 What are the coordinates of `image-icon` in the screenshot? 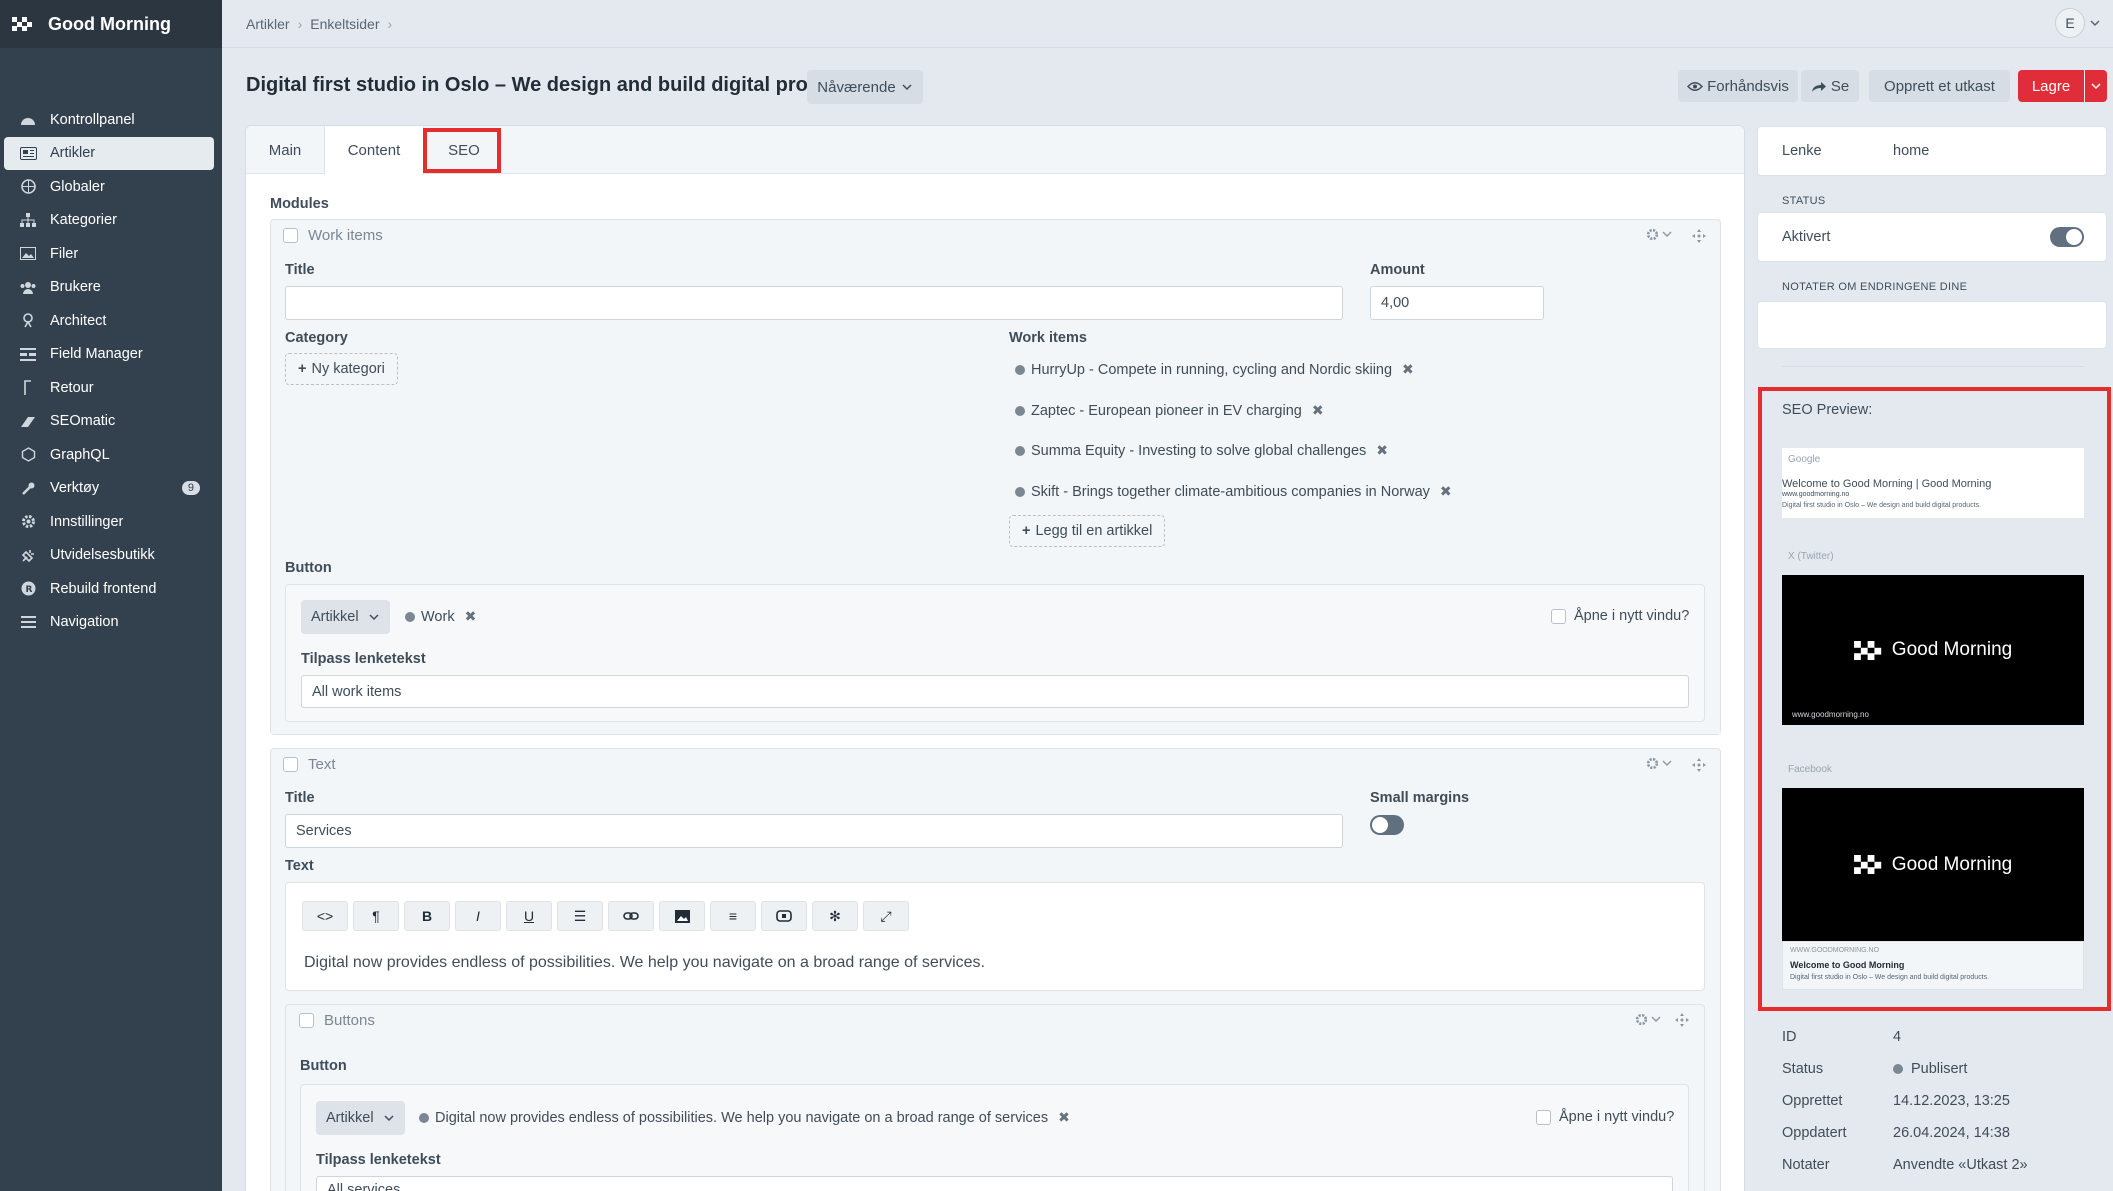 It's located at (682, 916).